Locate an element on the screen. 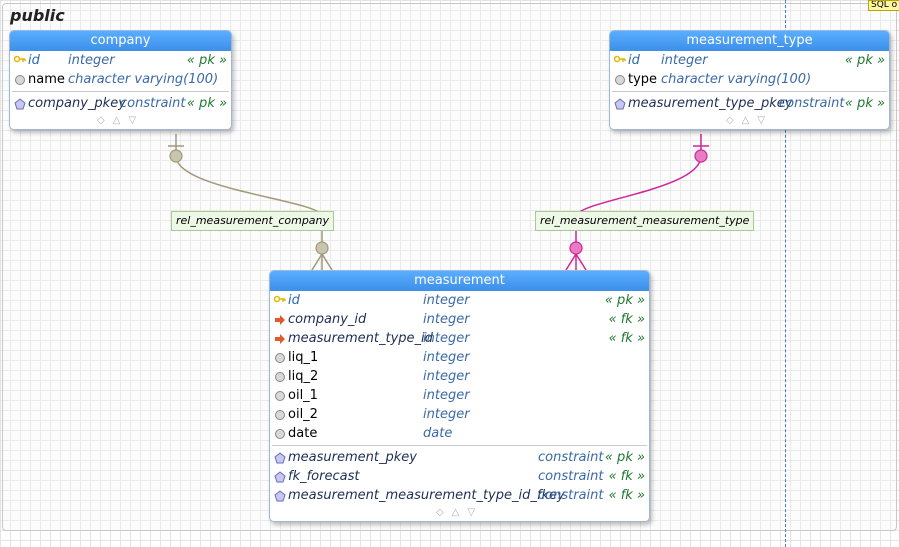 Image resolution: width=899 pixels, height=547 pixels. table-title: measurement is located at coordinates (459, 281).